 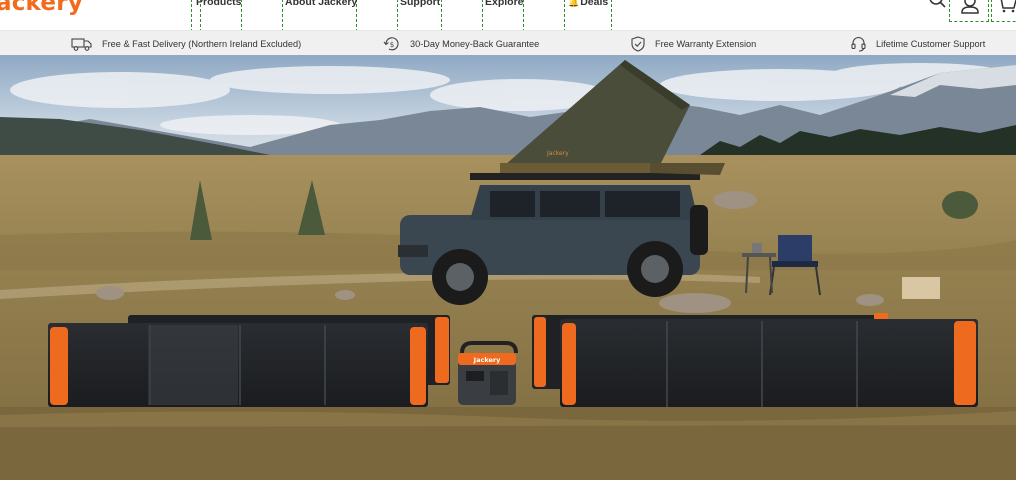 What do you see at coordinates (487, 360) in the screenshot?
I see `power-station-logo: Jackery` at bounding box center [487, 360].